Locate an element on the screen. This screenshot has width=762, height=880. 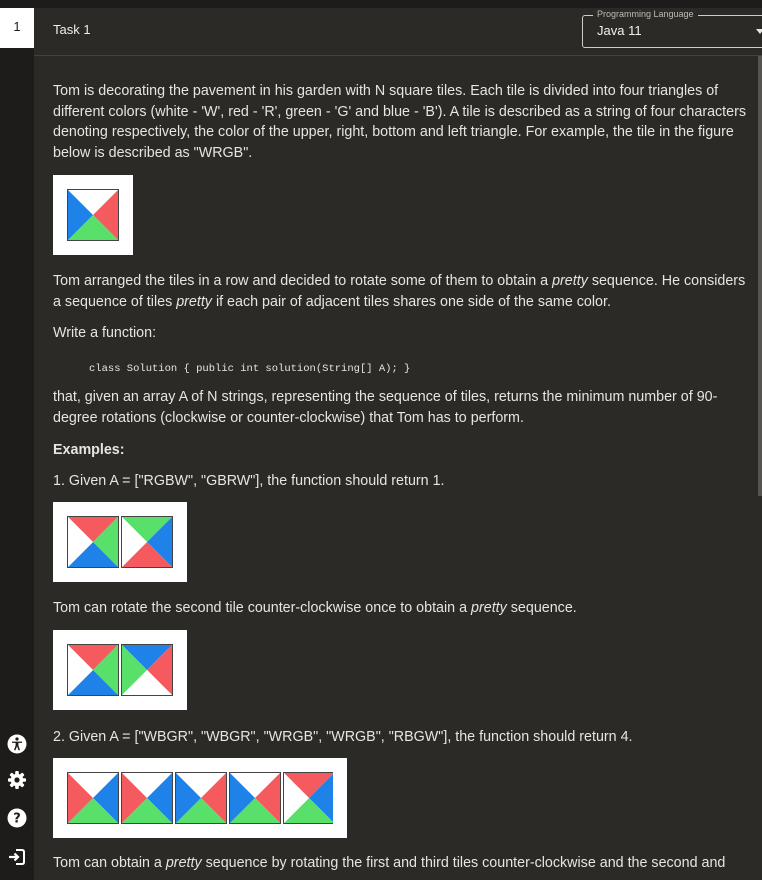
language-select: Programming Language Java 11 is located at coordinates (672, 28).